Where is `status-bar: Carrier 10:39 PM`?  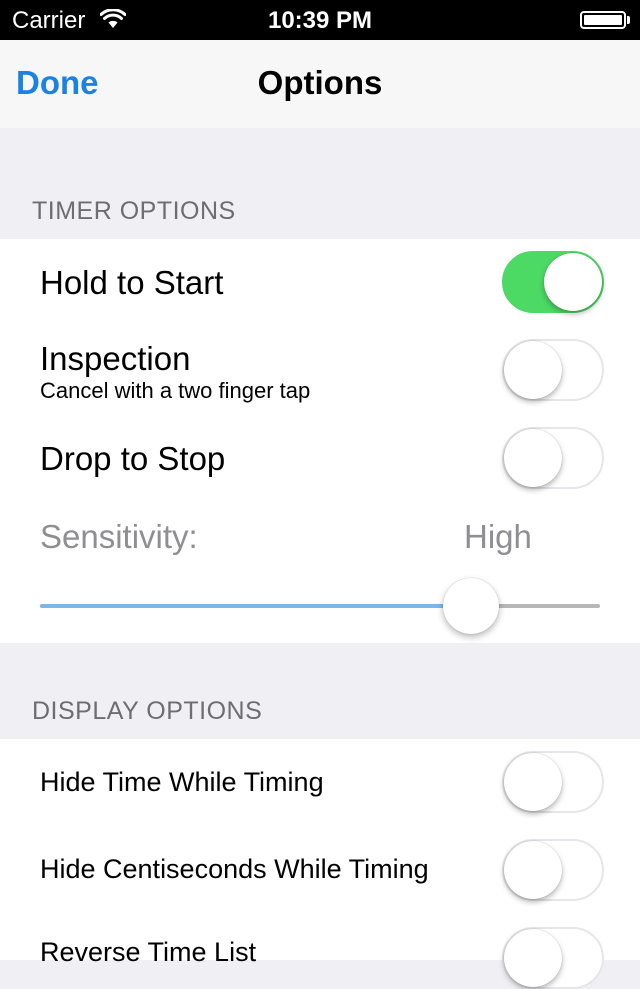 status-bar: Carrier 10:39 PM is located at coordinates (320, 20).